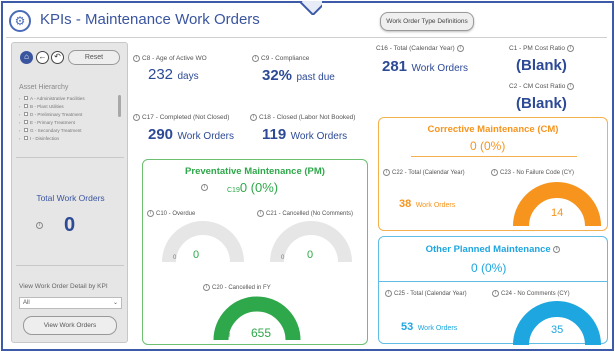 Image resolution: width=615 pixels, height=352 pixels. I want to click on asset-item: › E - Primary Treatment, so click(70, 122).